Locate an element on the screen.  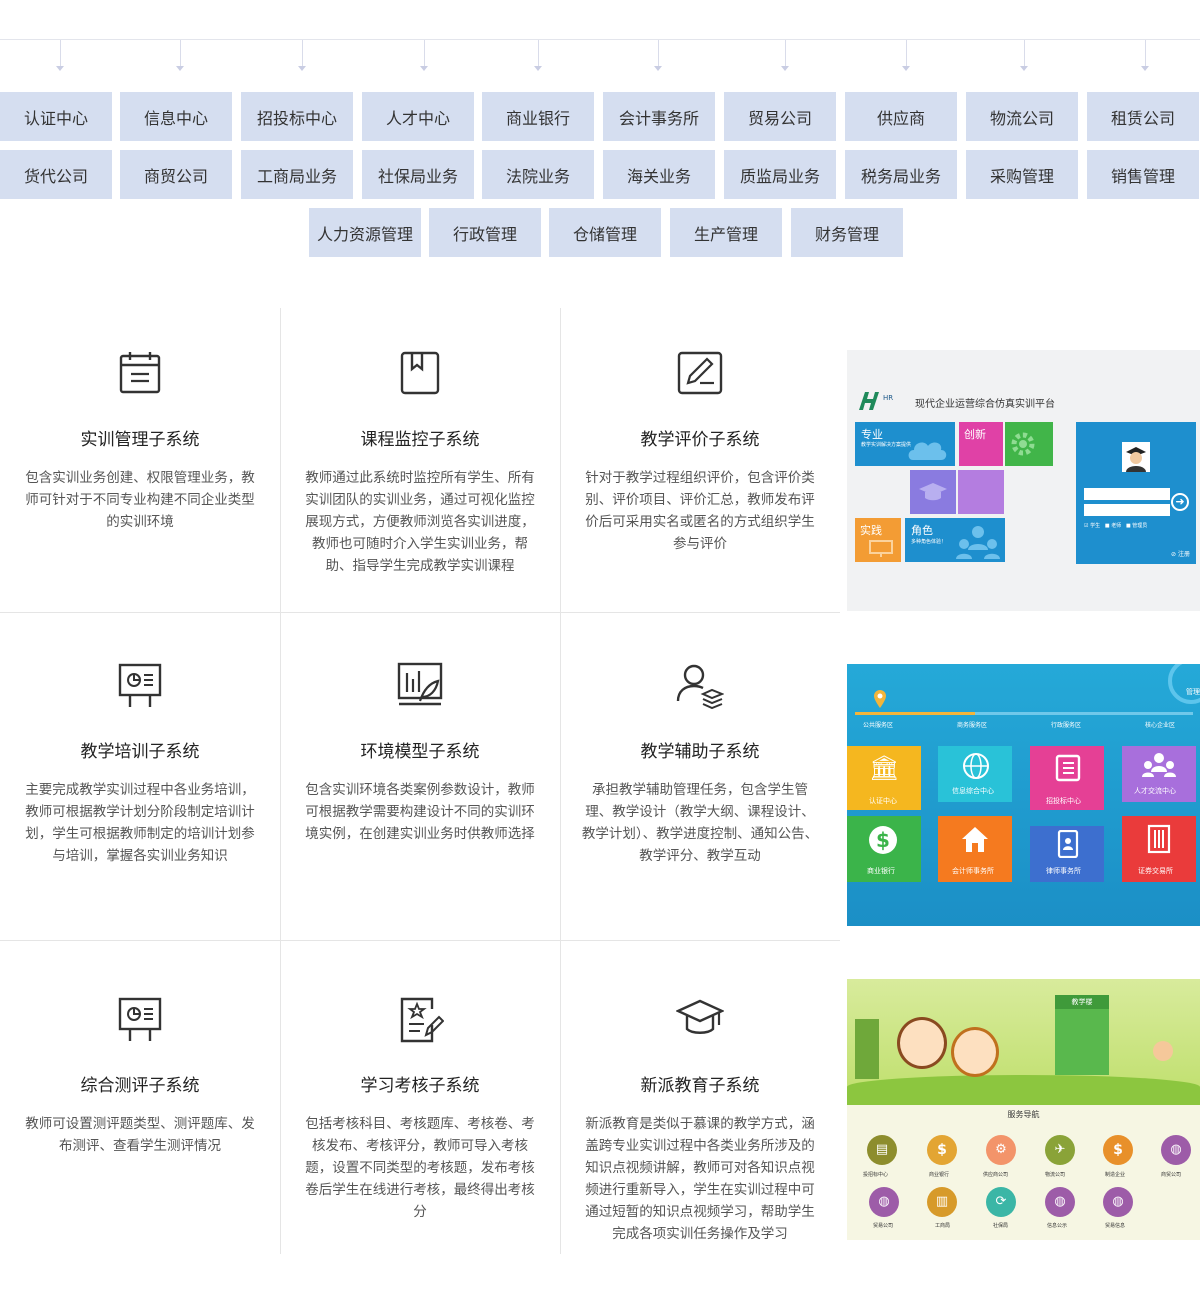
tile-commercial-bank: $ 商业银行 is located at coordinates (884, 849).